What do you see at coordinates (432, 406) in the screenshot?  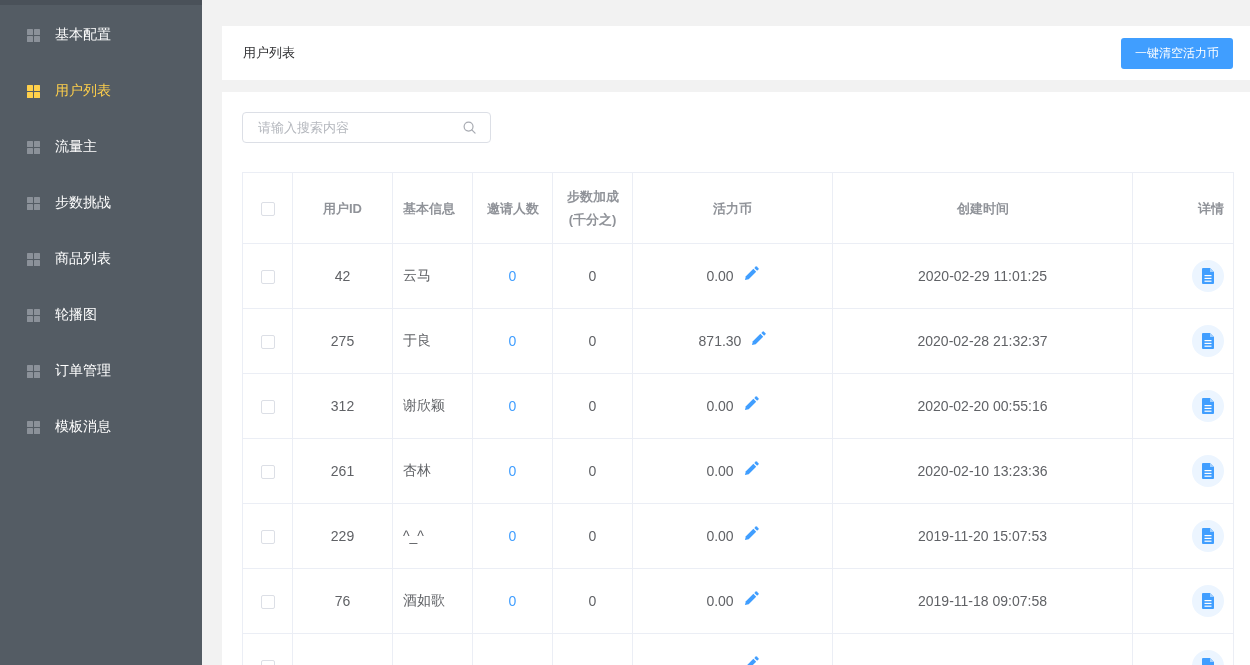 I see `table-cell: 谢欣颖` at bounding box center [432, 406].